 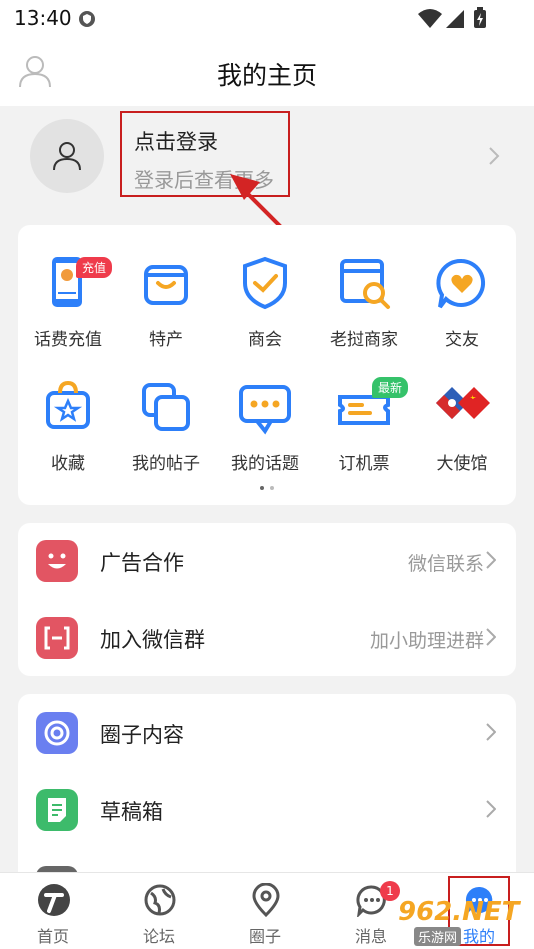 I want to click on watermark-subtext: 乐游网, so click(x=438, y=936).